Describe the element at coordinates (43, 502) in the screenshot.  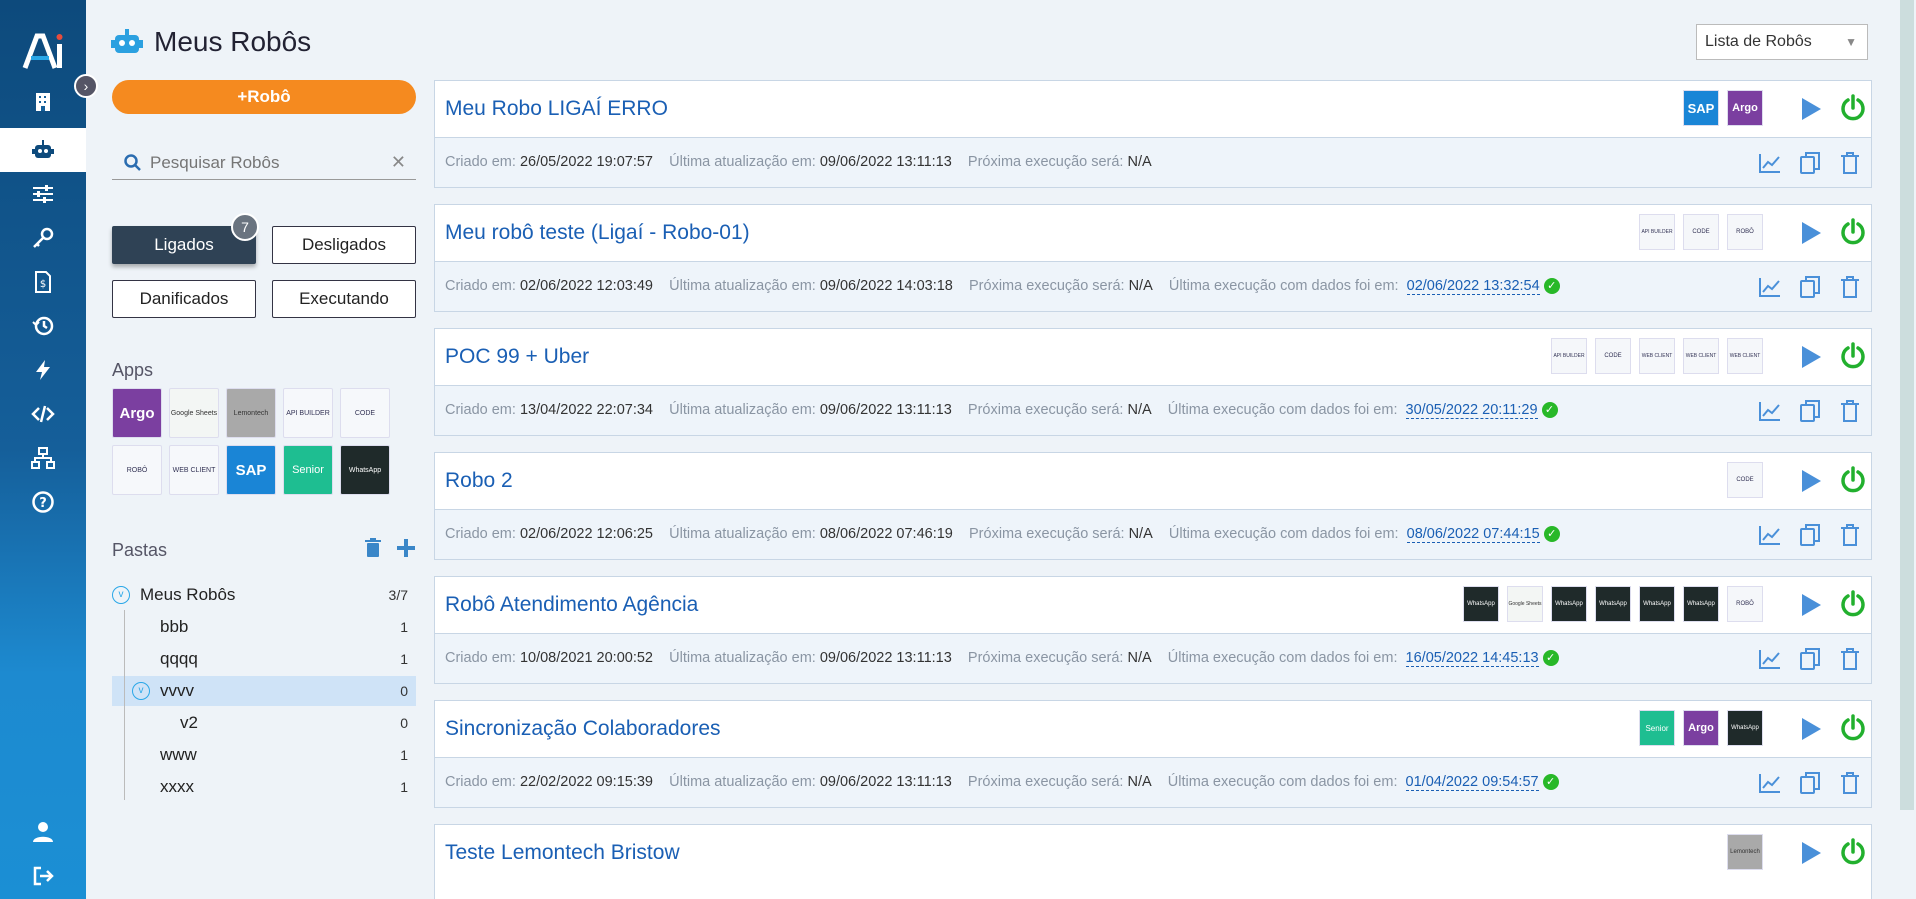
I see `nav-item-help: ?` at that location.